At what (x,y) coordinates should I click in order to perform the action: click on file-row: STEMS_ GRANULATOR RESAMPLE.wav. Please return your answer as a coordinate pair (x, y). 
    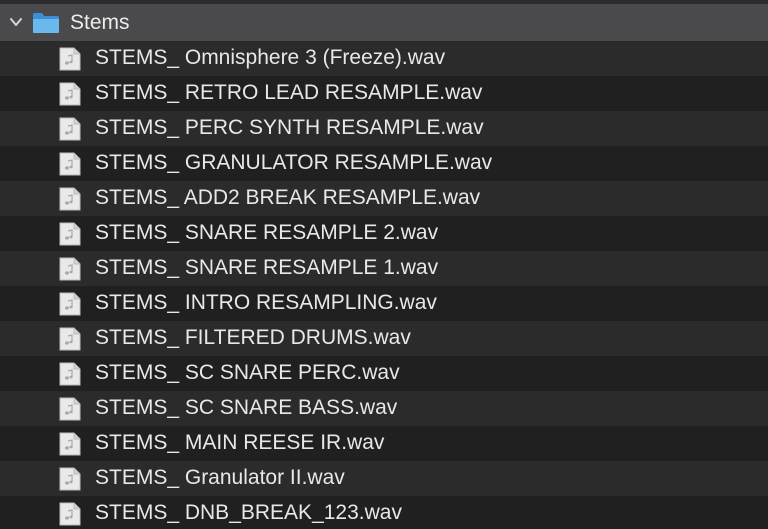
    Looking at the image, I should click on (384, 163).